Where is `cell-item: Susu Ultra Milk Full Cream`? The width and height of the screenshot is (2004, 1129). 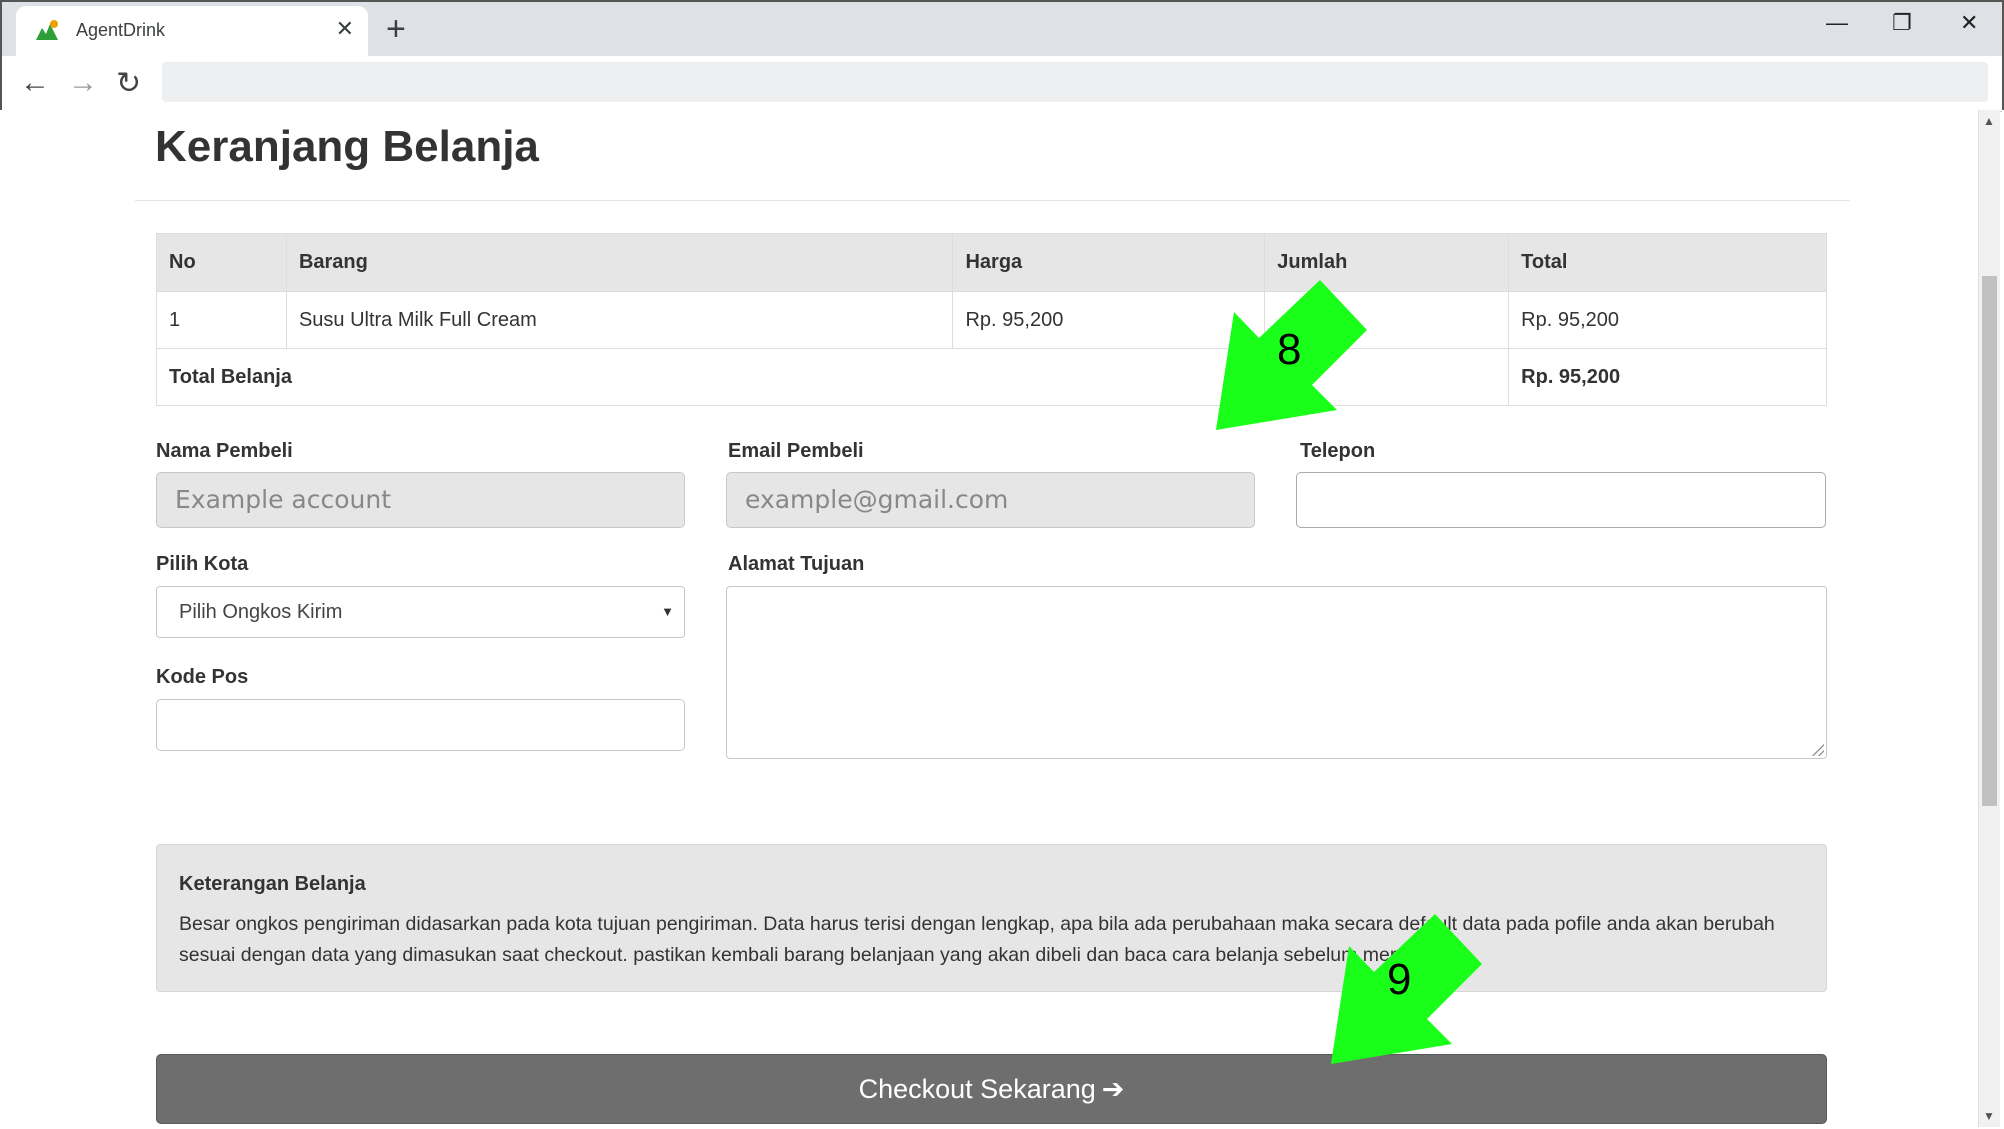
cell-item: Susu Ultra Milk Full Cream is located at coordinates (619, 320).